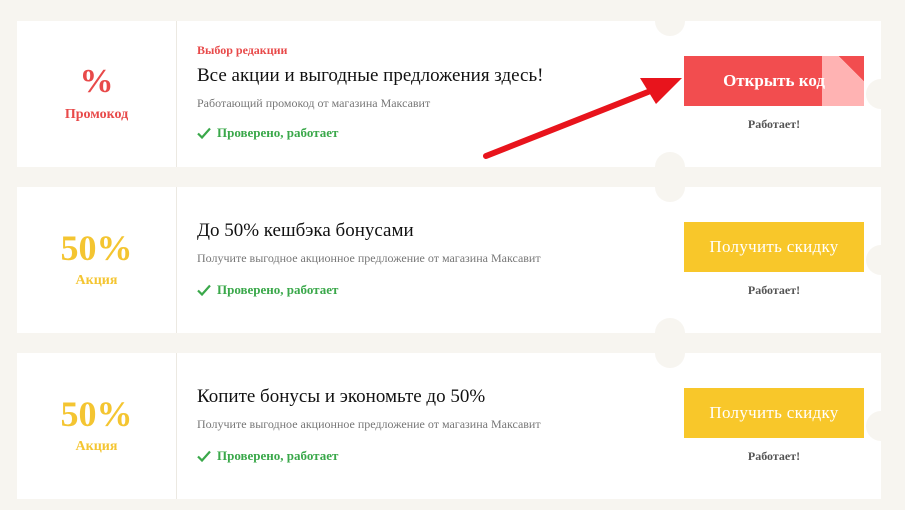  What do you see at coordinates (774, 80) in the screenshot?
I see `open-code-button-label: Открыть код` at bounding box center [774, 80].